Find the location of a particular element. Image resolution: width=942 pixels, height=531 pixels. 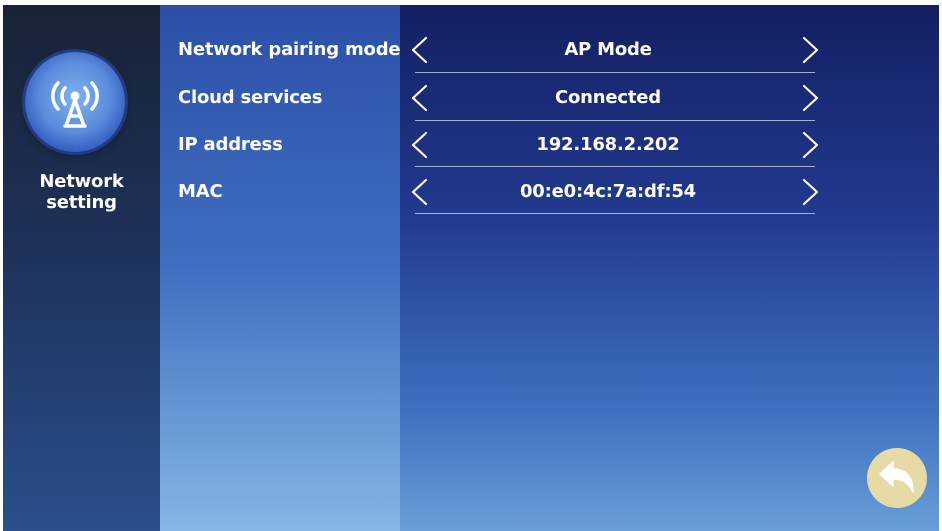

setting-label-mac: MAC is located at coordinates (200, 191).